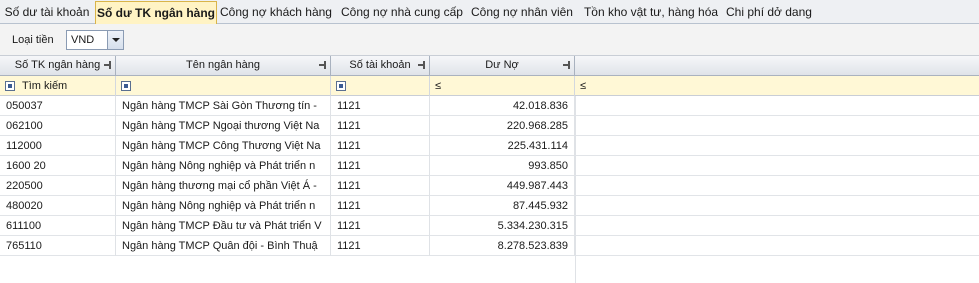 This screenshot has width=979, height=283. I want to click on column-header-label: Số TK ngân hàng, so click(57, 65).